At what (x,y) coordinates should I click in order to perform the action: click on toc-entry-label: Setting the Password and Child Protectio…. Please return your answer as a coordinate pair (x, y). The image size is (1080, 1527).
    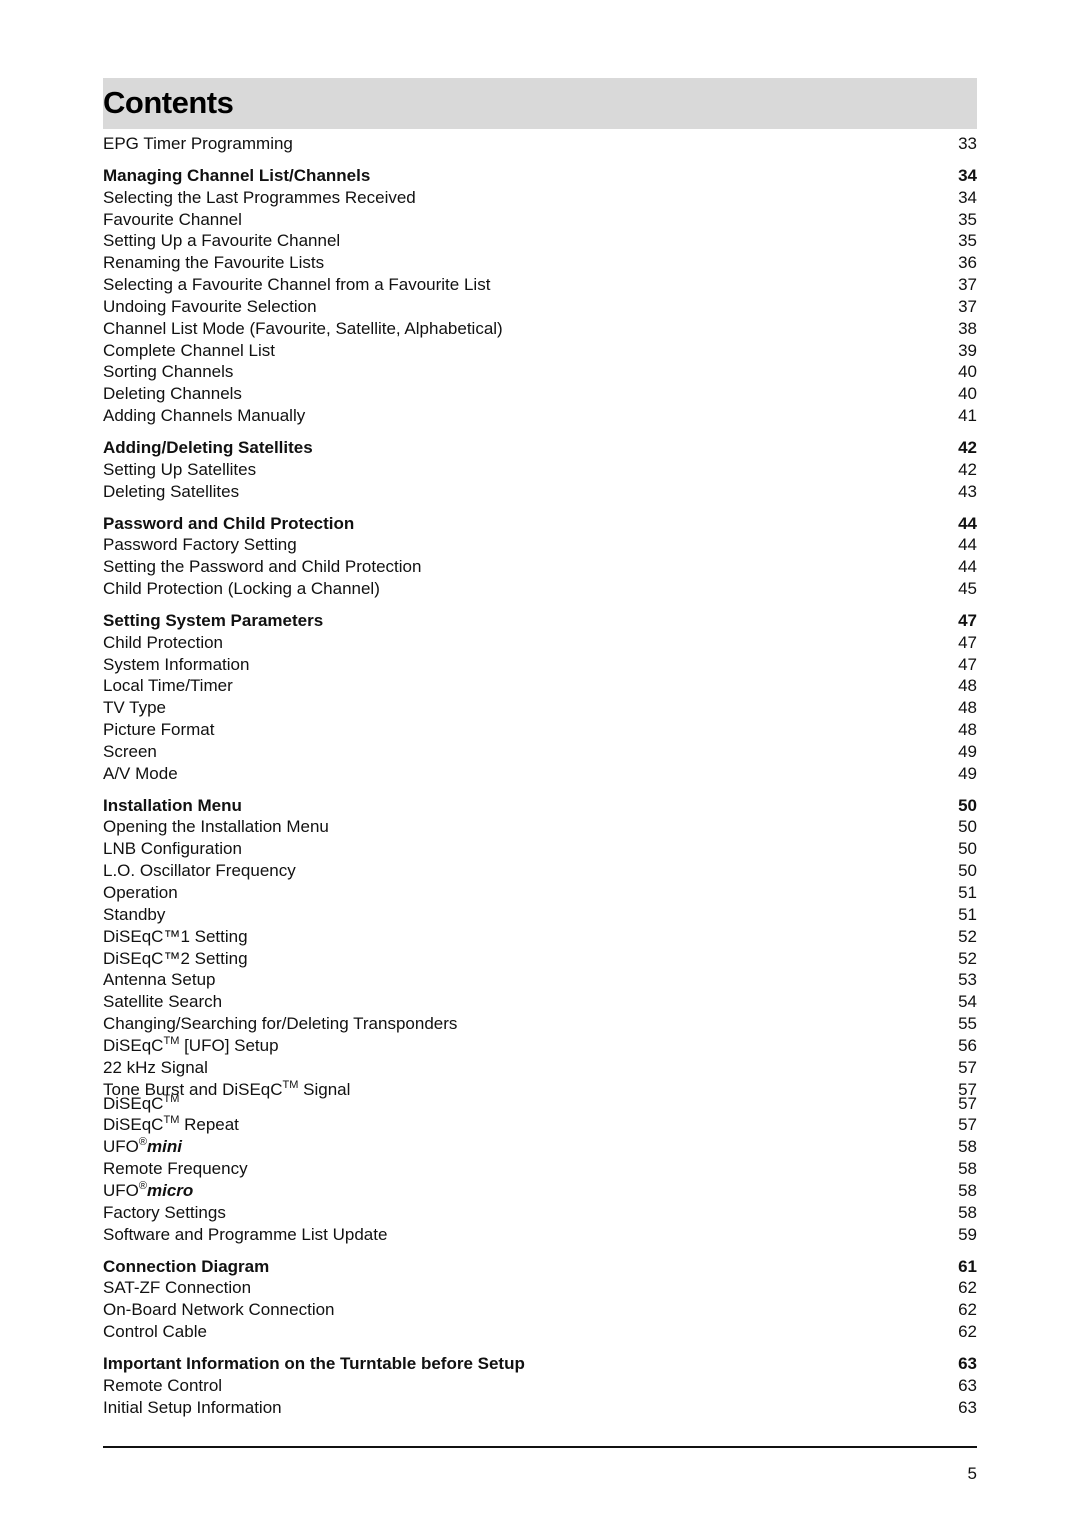
    Looking at the image, I should click on (262, 567).